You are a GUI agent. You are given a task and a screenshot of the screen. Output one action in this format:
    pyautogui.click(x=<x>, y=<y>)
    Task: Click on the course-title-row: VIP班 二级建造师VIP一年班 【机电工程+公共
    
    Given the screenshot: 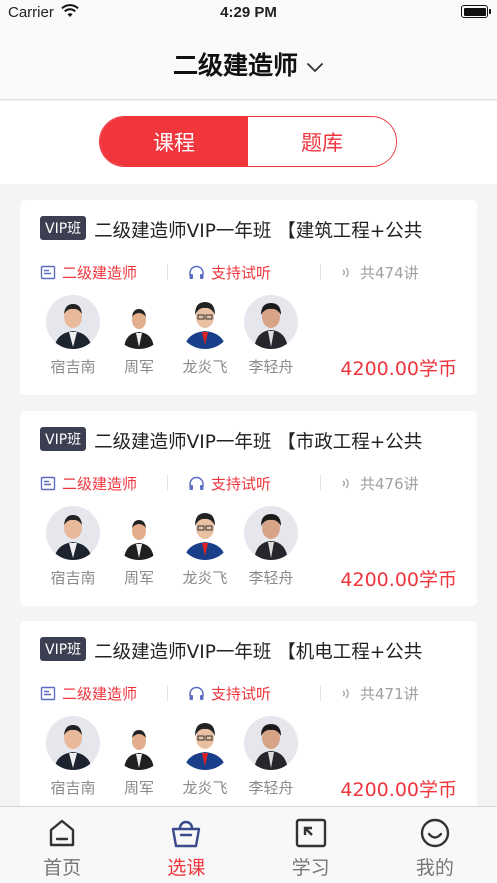 What is the action you would take?
    pyautogui.click(x=231, y=650)
    